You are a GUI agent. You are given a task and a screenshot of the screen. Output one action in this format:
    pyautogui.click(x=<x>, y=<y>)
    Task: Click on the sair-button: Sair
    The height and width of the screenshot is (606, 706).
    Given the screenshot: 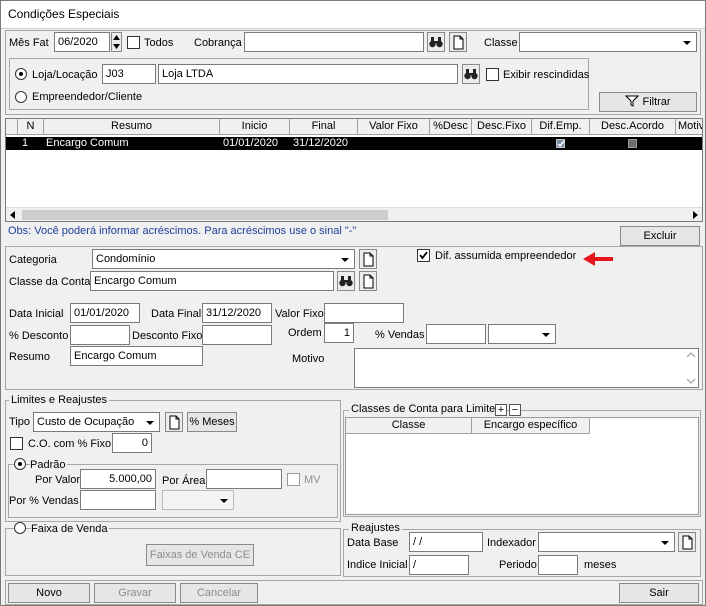 What is the action you would take?
    pyautogui.click(x=659, y=593)
    